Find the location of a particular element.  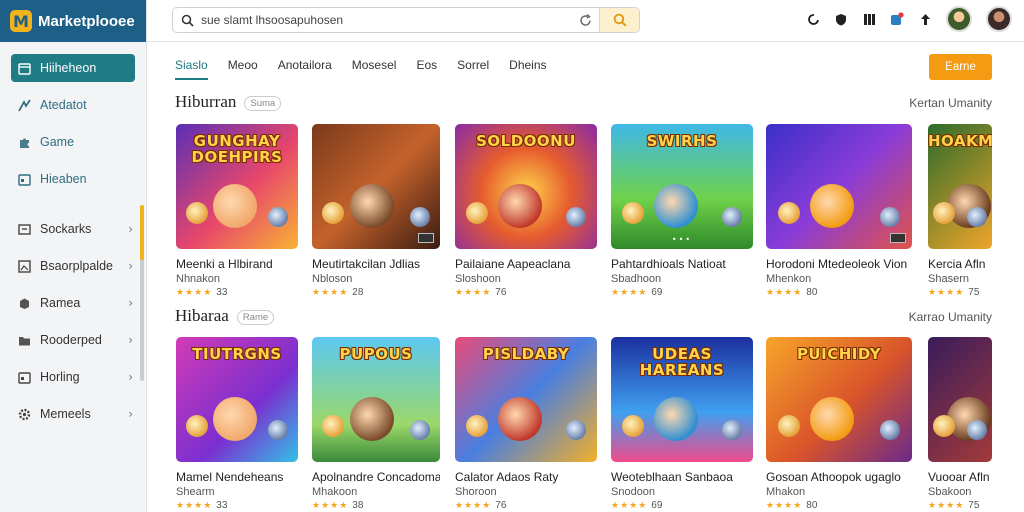

game-thumbnail: GUNGHAY DOEHPIRS is located at coordinates (237, 186).